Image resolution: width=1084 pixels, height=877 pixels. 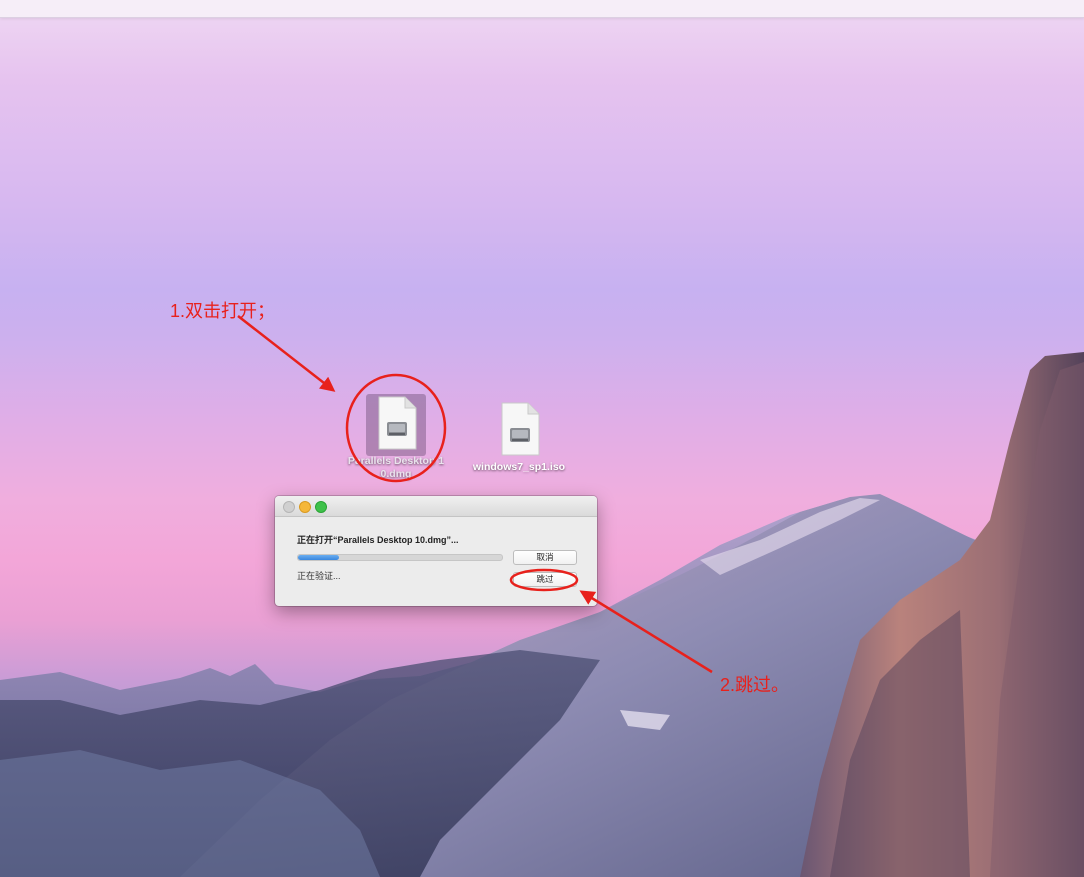 What do you see at coordinates (755, 685) in the screenshot?
I see `annotation-step-2: 2.跳过。` at bounding box center [755, 685].